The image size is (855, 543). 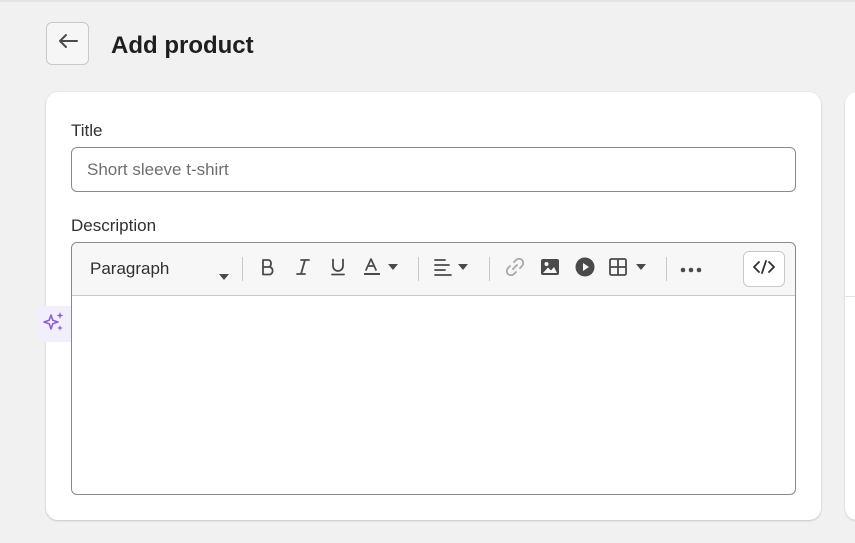 I want to click on underline-button, so click(x=338, y=269).